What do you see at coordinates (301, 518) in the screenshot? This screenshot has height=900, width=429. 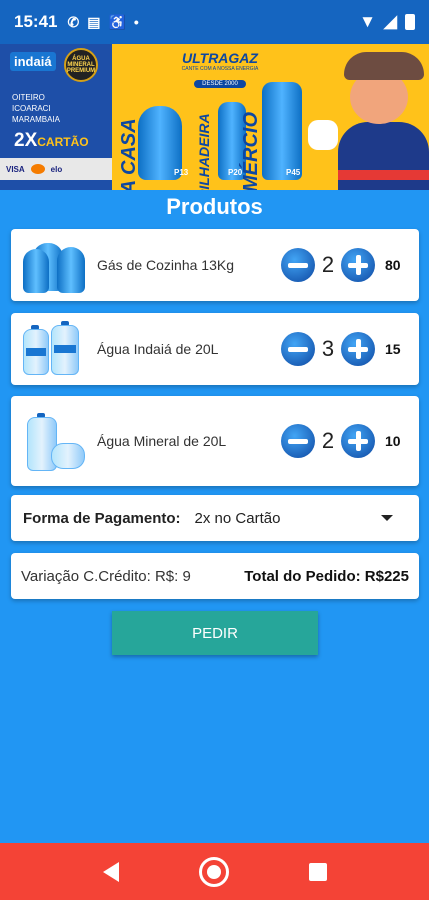 I see `payment-select: 2x no Cartão` at bounding box center [301, 518].